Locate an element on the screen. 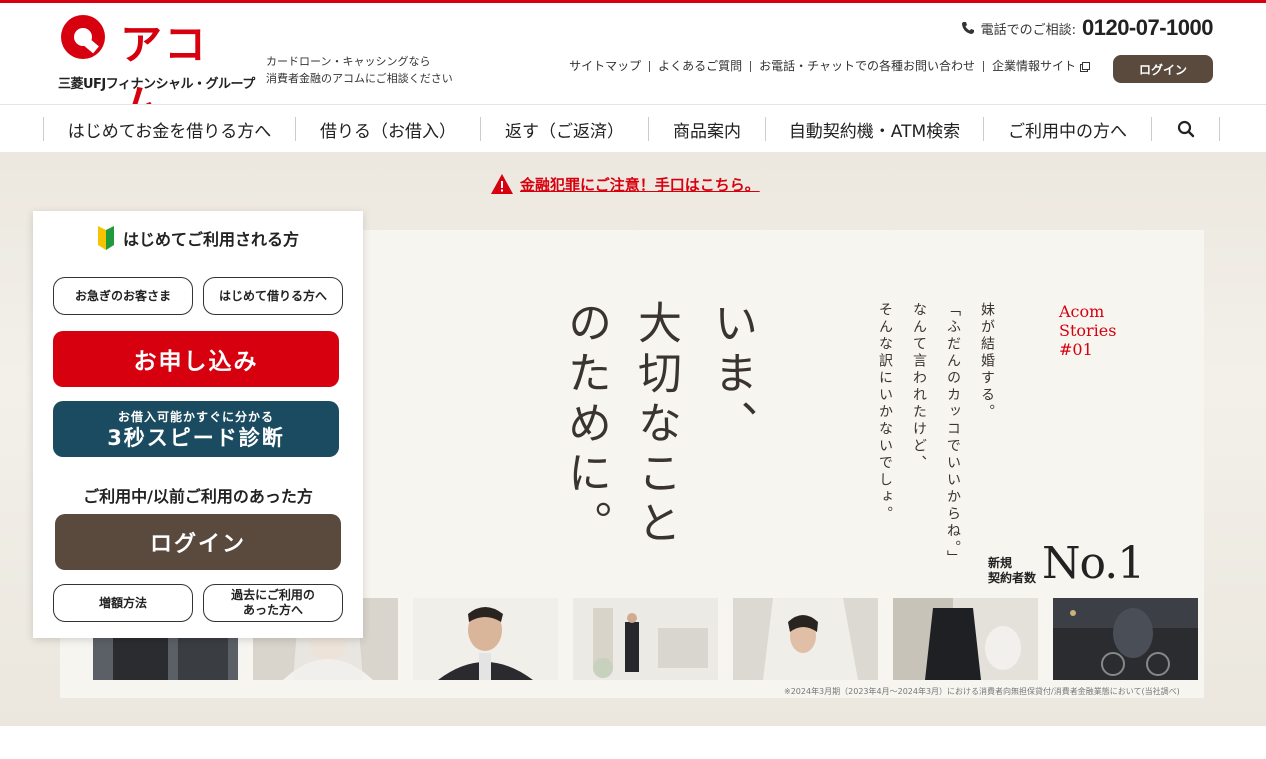 This screenshot has height=759, width=1266. copy-col2: 「ふだんのカッコでいいからね。」 is located at coordinates (953, 434).